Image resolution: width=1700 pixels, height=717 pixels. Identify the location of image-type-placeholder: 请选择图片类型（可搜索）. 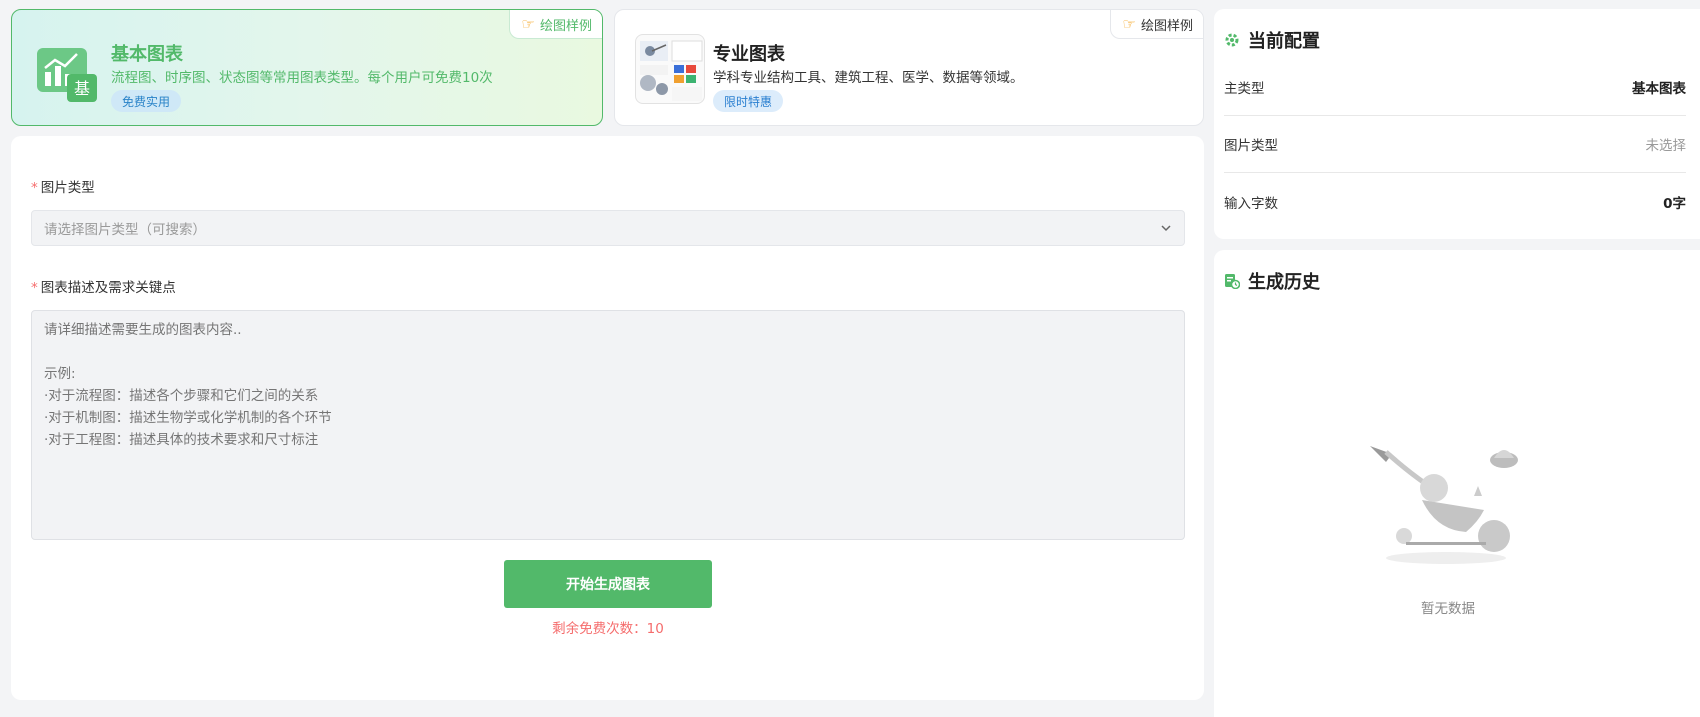
(125, 230).